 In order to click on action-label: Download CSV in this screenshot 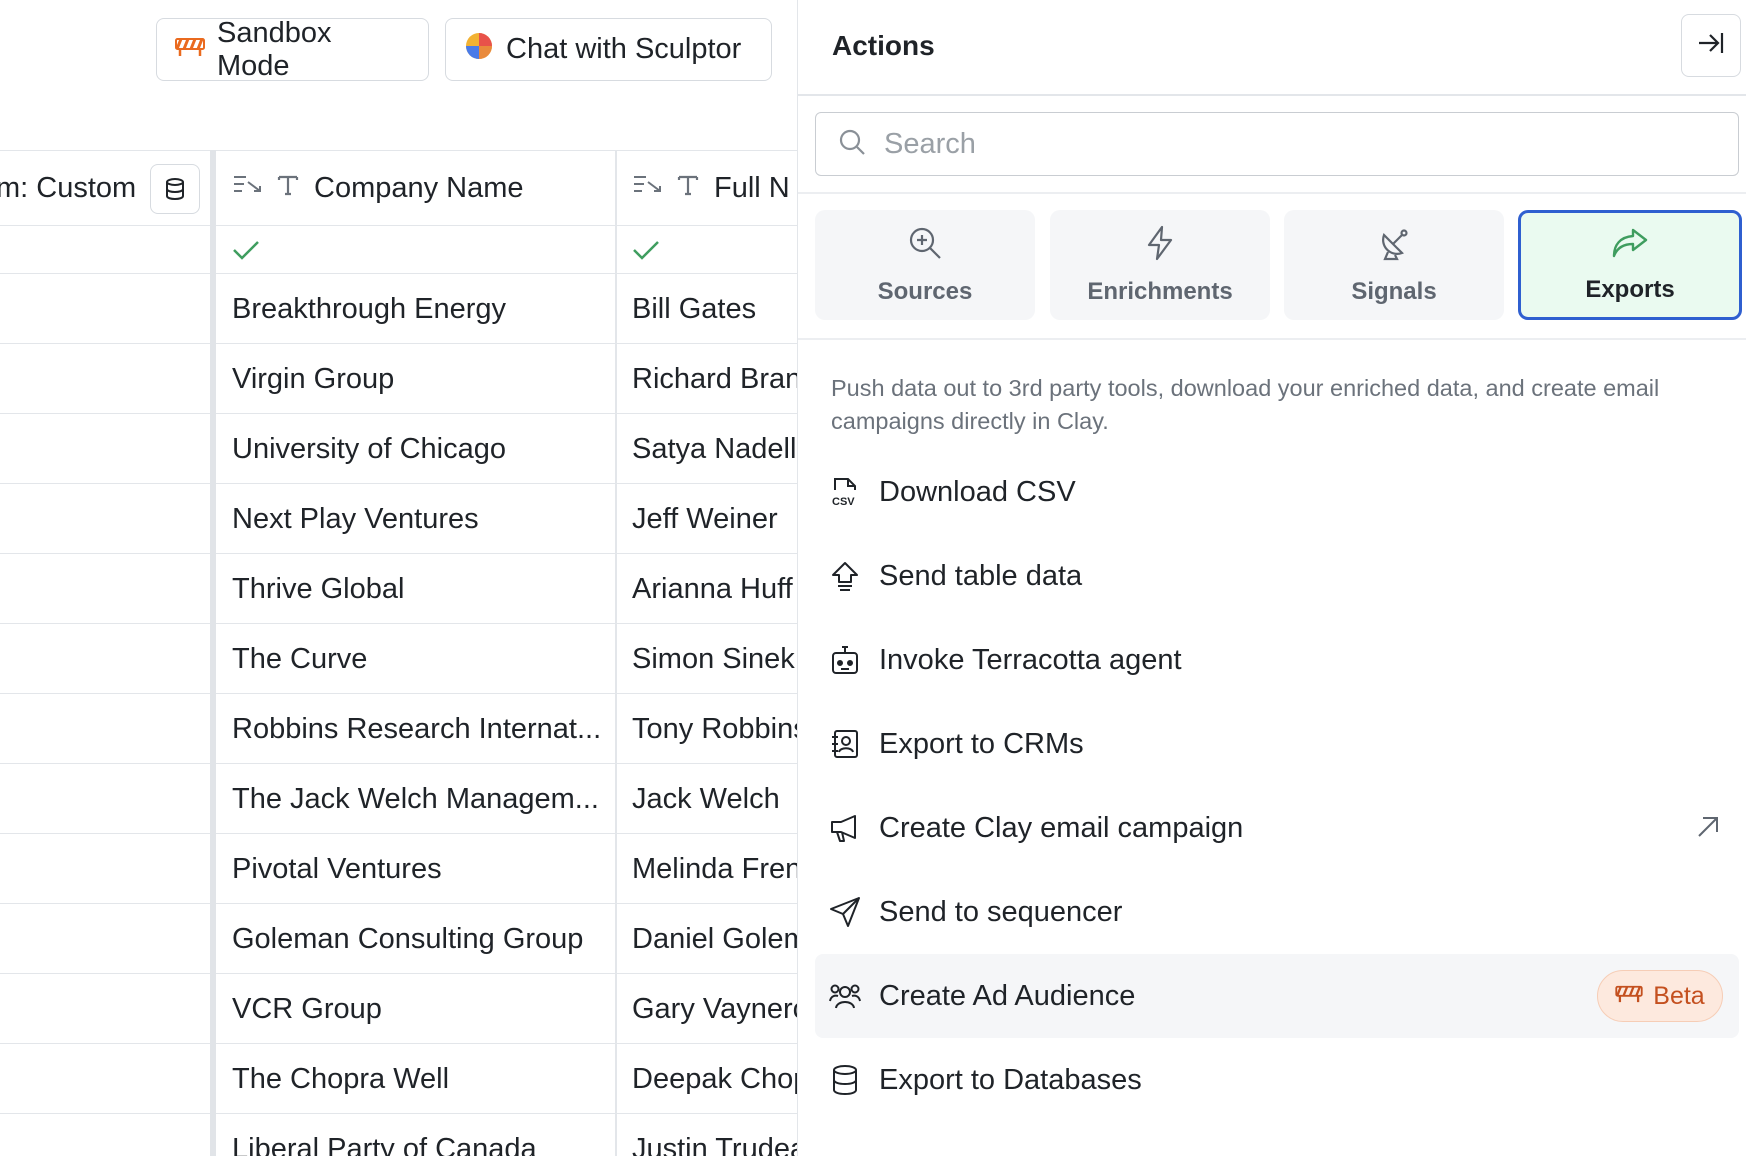, I will do `click(977, 491)`.